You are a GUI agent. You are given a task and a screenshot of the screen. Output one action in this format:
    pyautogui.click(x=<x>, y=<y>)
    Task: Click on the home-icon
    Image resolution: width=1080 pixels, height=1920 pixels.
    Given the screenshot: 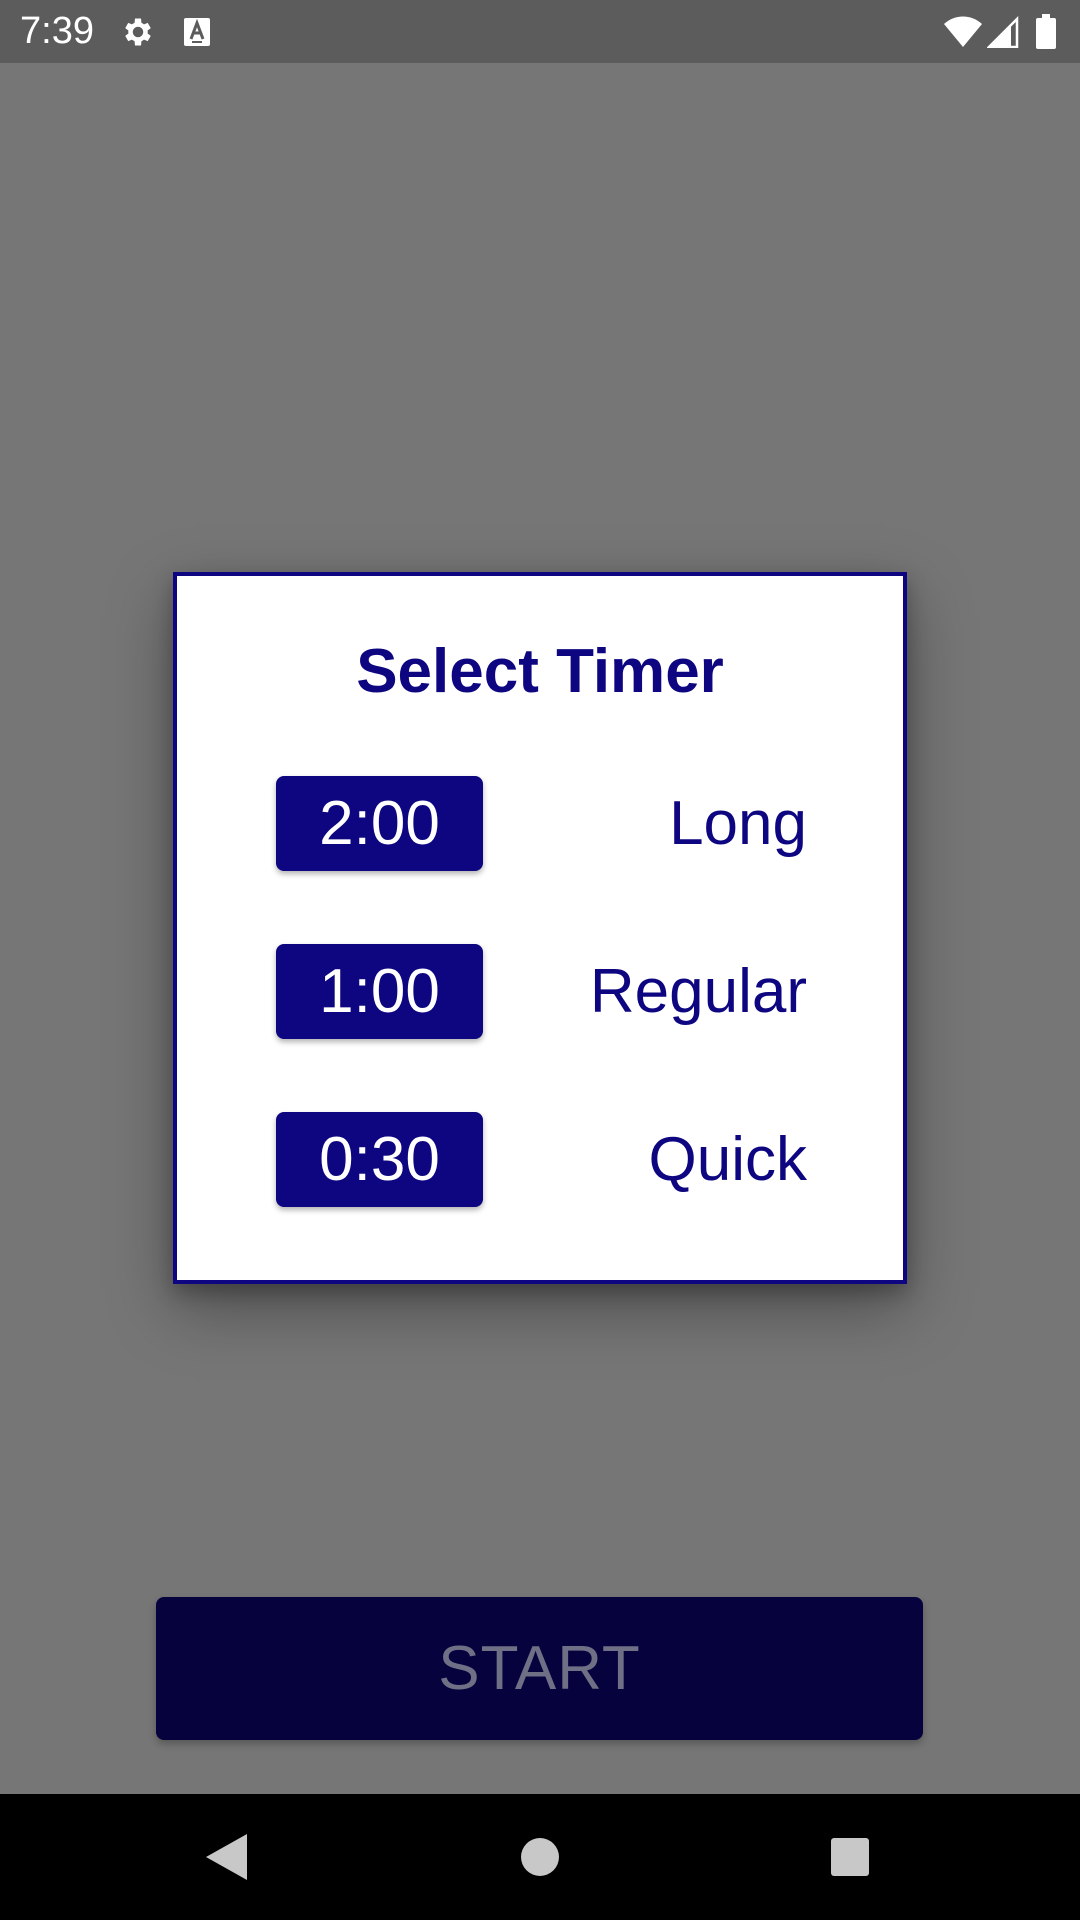 What is the action you would take?
    pyautogui.click(x=540, y=1857)
    